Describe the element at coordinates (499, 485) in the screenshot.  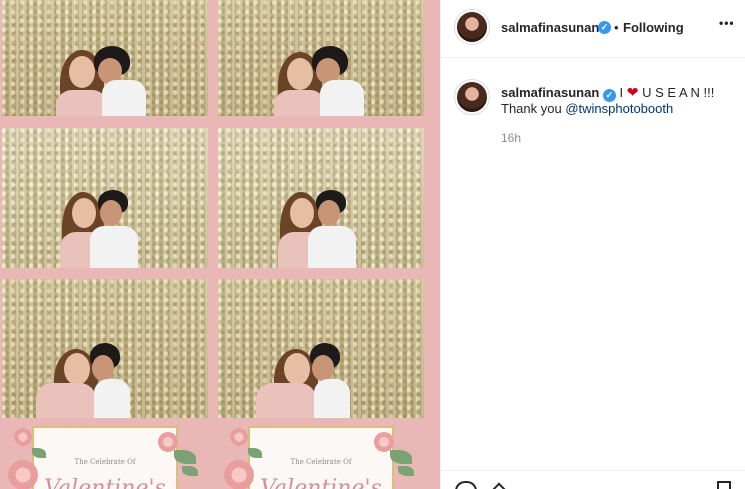
I see `share-icon` at that location.